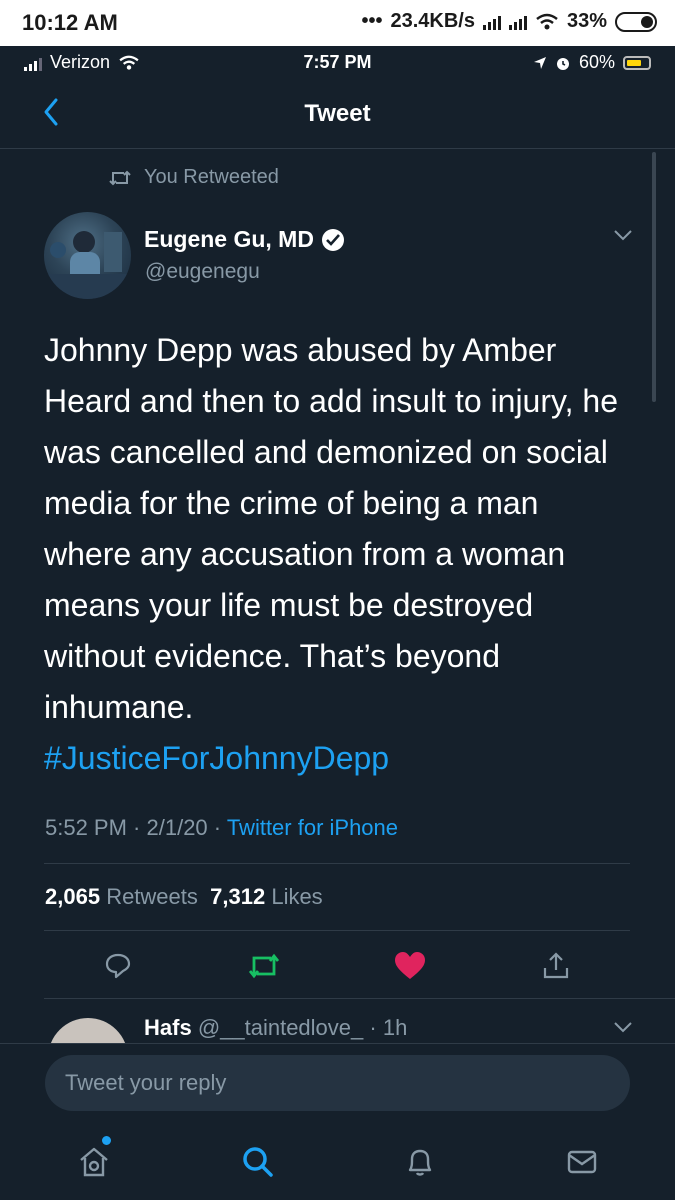 Image resolution: width=675 pixels, height=1200 pixels. Describe the element at coordinates (562, 63) in the screenshot. I see `alarm-icon` at that location.